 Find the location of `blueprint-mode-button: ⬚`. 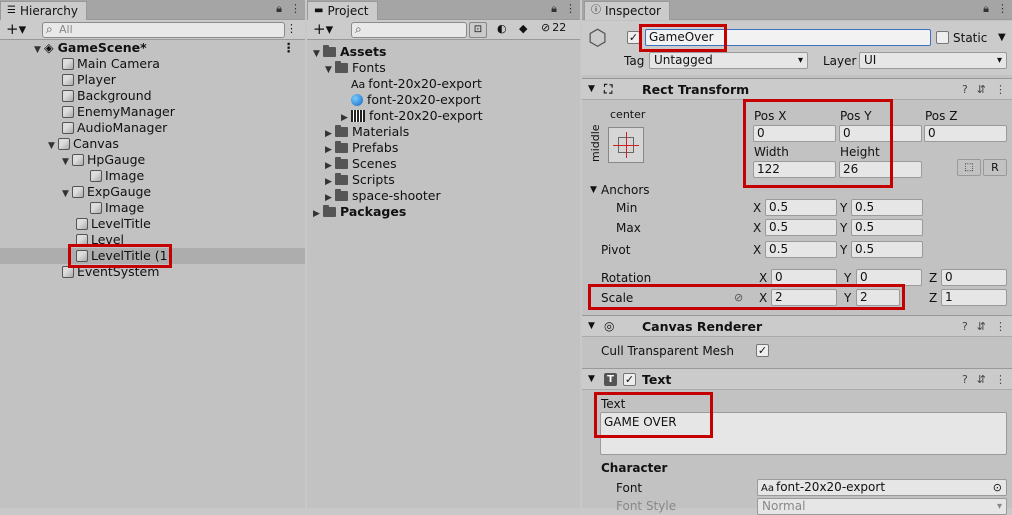

blueprint-mode-button: ⬚ is located at coordinates (969, 167).